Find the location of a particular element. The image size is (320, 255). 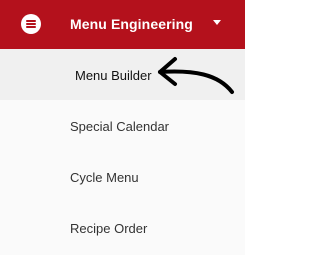

caret-down-icon is located at coordinates (217, 22).